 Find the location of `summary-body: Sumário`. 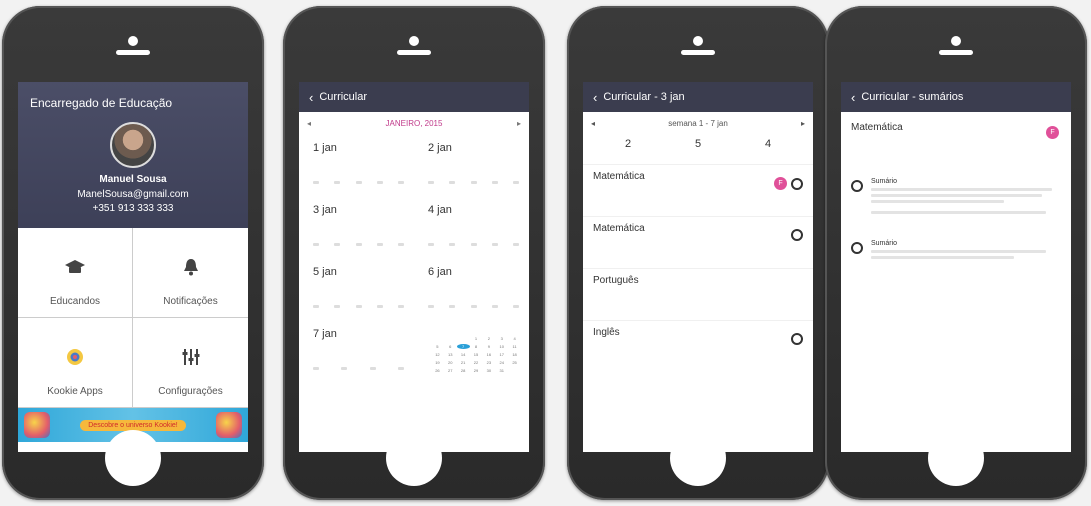

summary-body: Sumário is located at coordinates (966, 249).